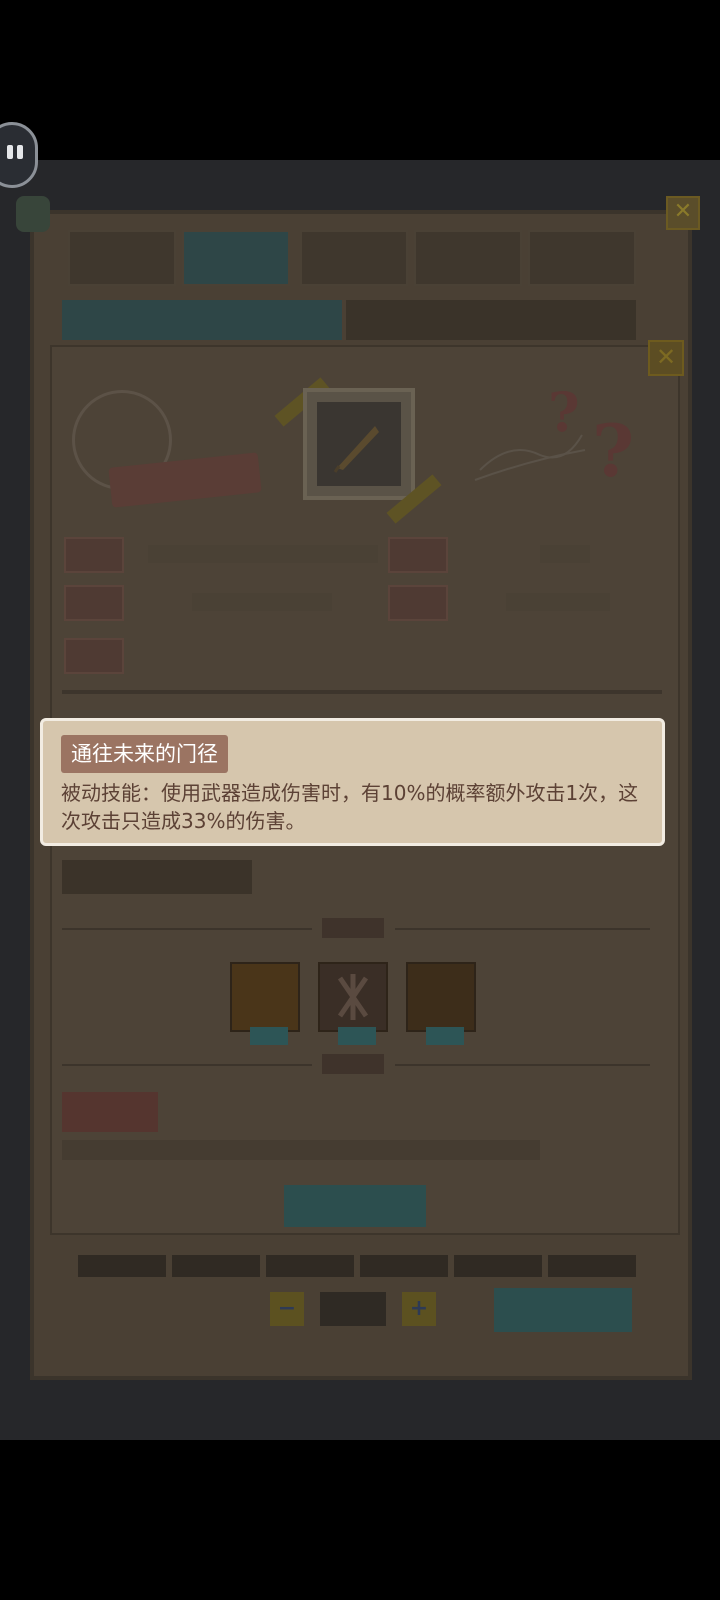  What do you see at coordinates (110, 1112) in the screenshot?
I see `tool-label` at bounding box center [110, 1112].